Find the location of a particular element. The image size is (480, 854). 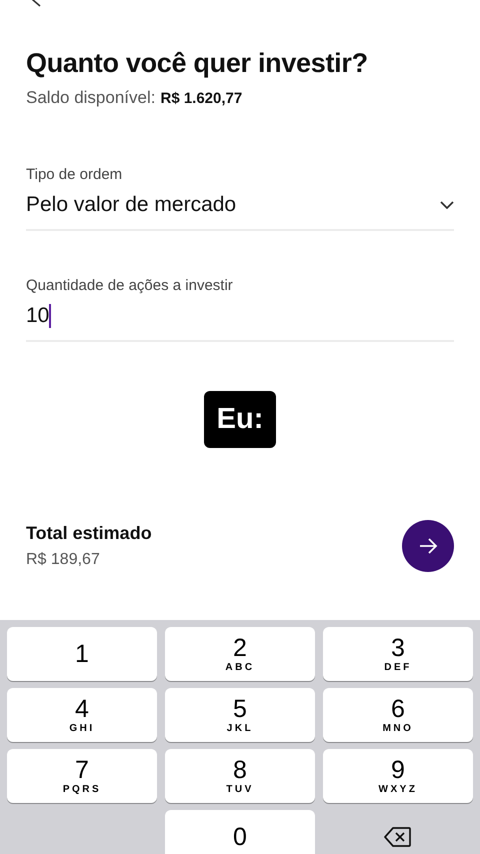

total-amount: R$ 189,67 is located at coordinates (63, 560).